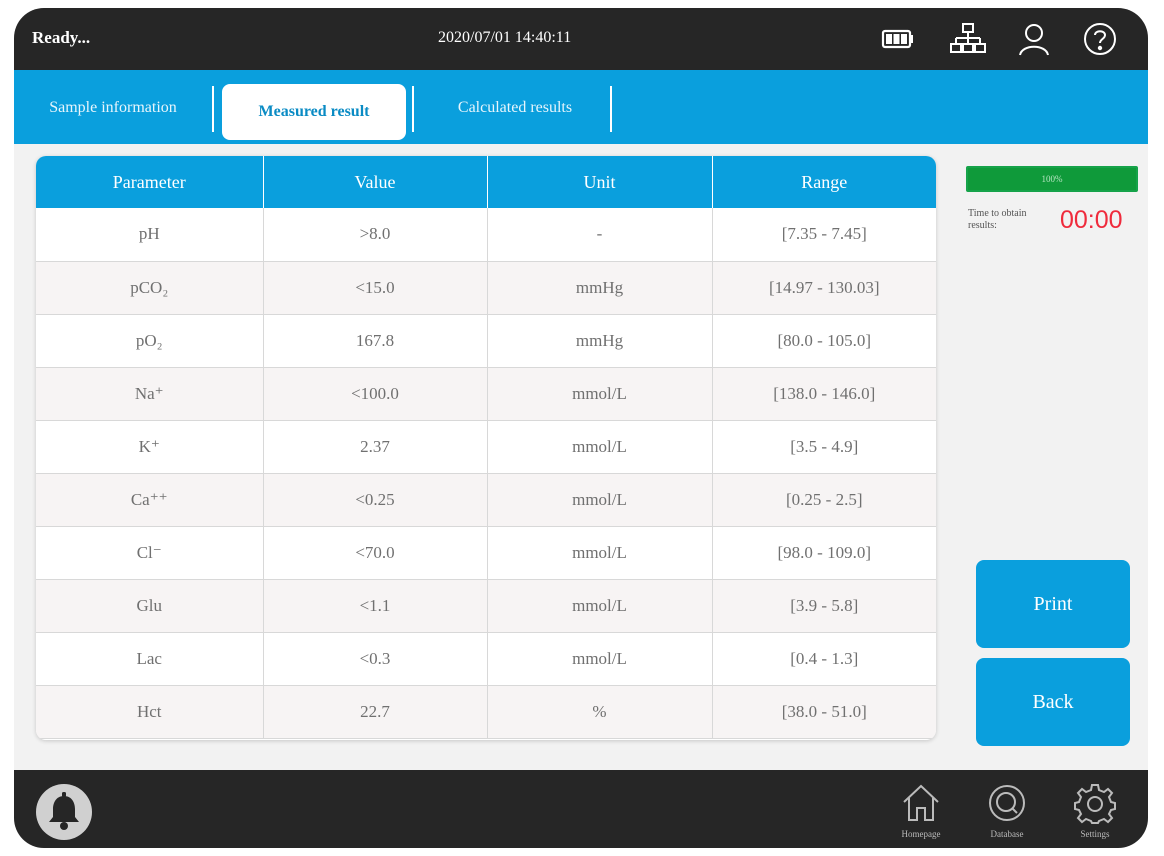  I want to click on value-cell: <15.0, so click(375, 288).